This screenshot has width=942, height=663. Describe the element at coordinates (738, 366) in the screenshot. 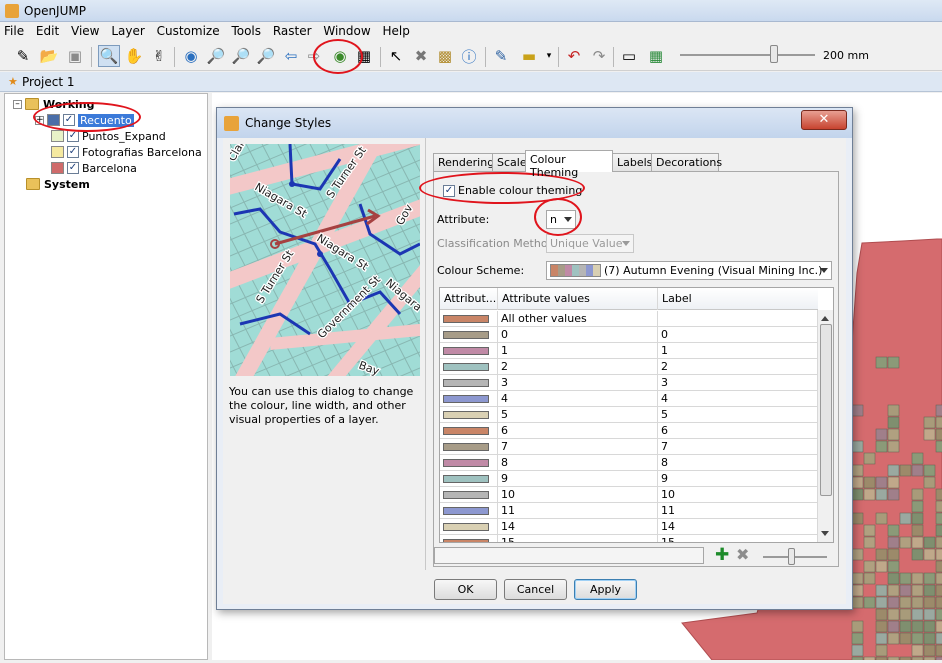

I see `row-label: 2` at that location.